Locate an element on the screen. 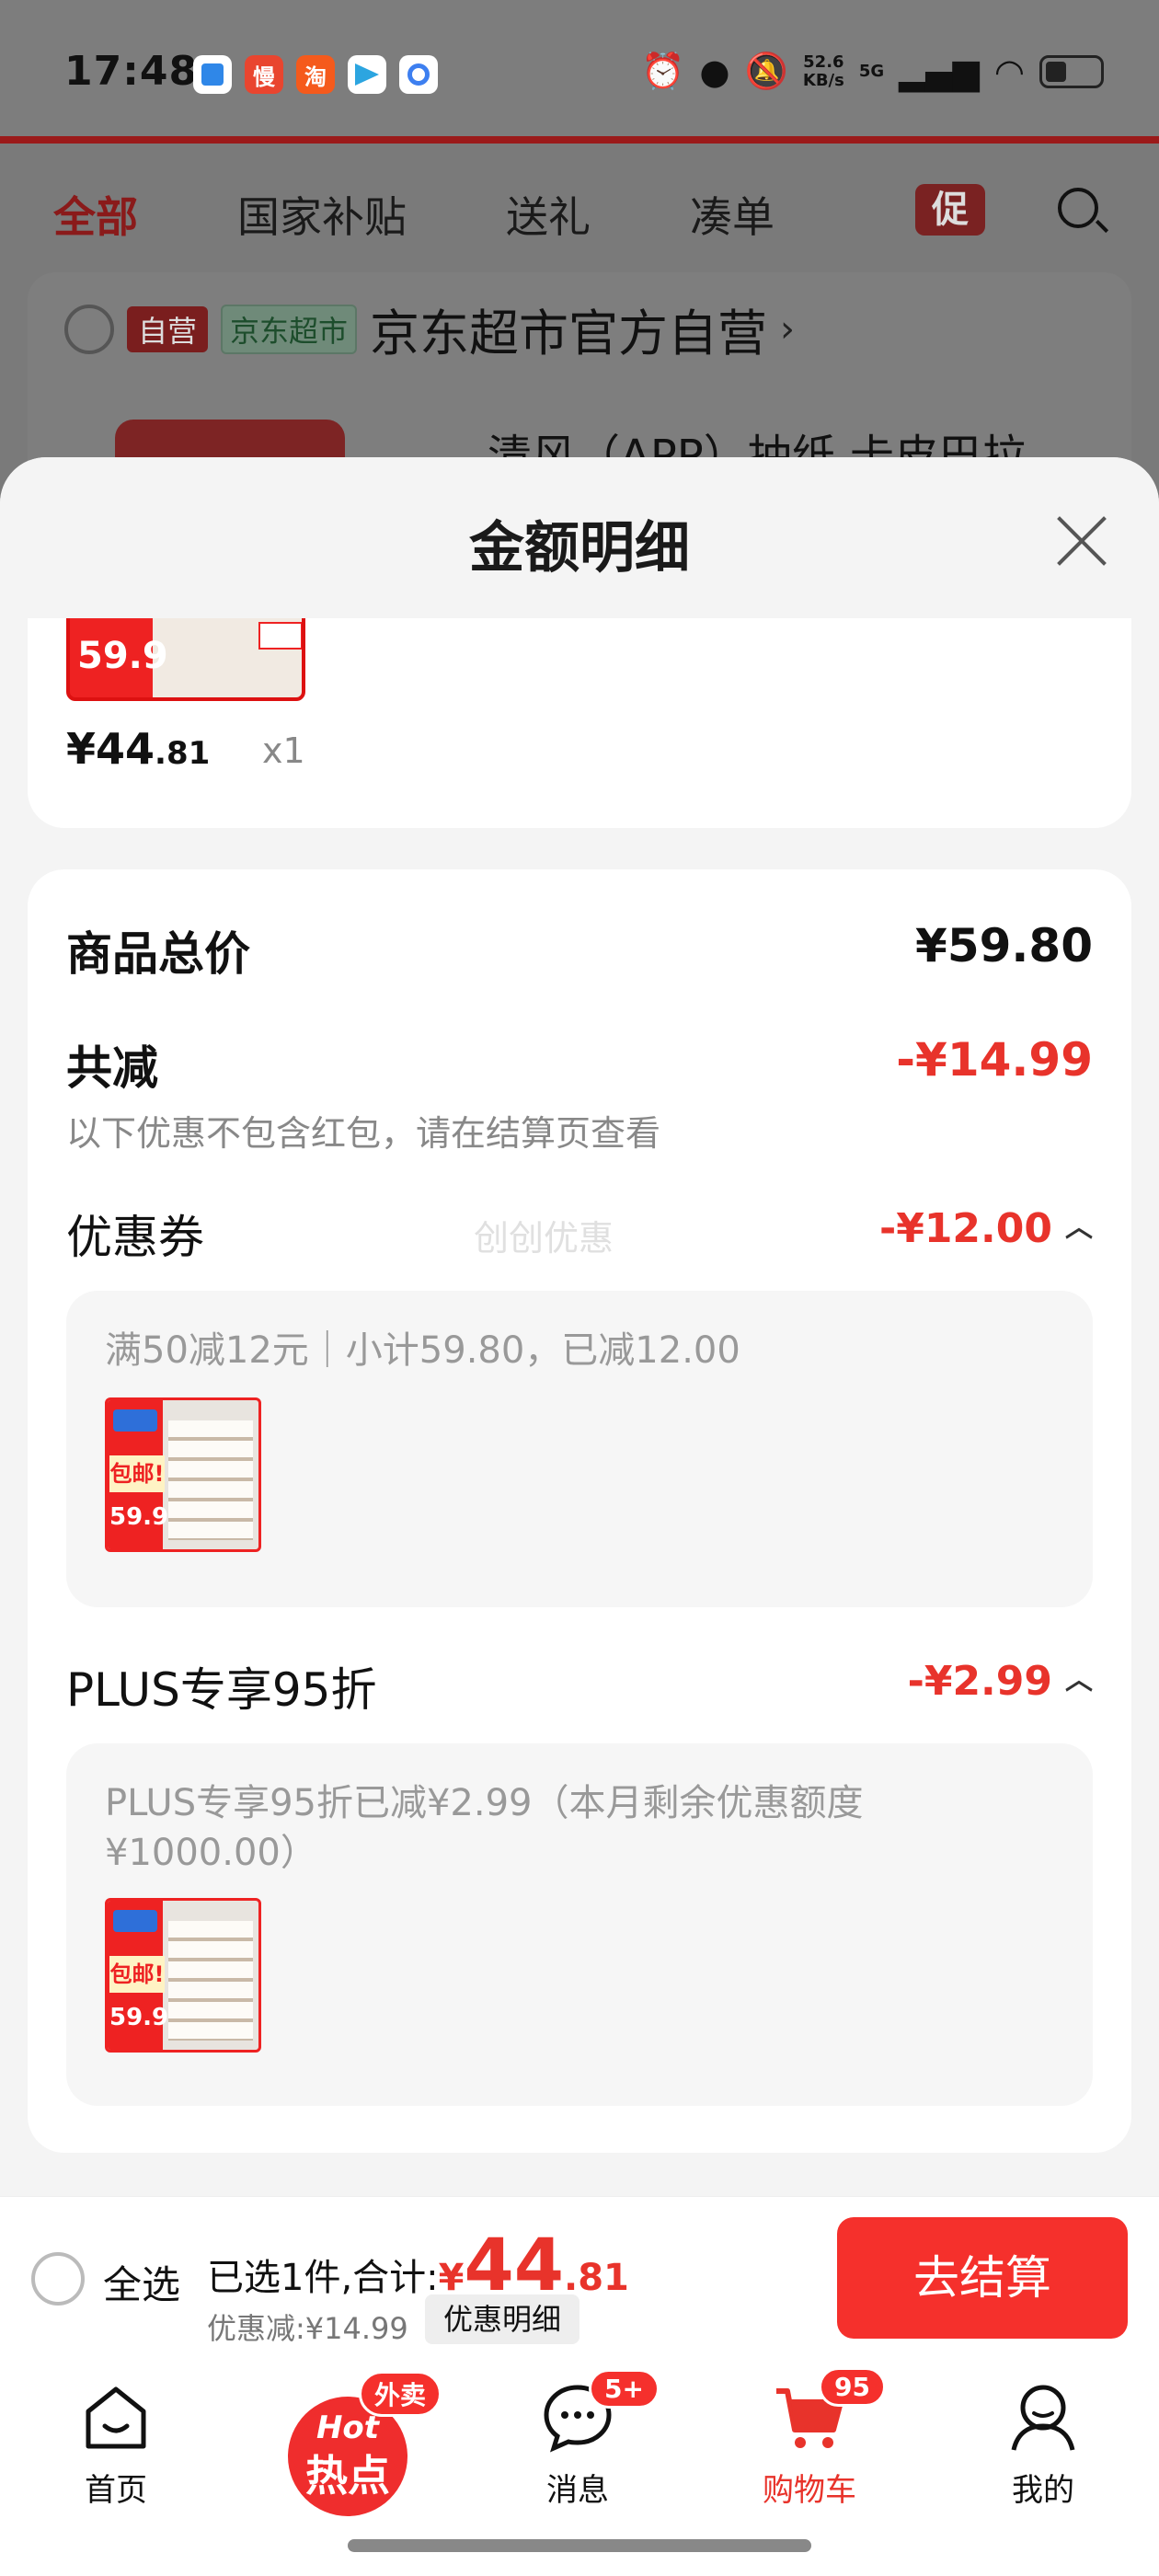 The image size is (1159, 2576). item-thumbnail: 59.9 is located at coordinates (185, 659).